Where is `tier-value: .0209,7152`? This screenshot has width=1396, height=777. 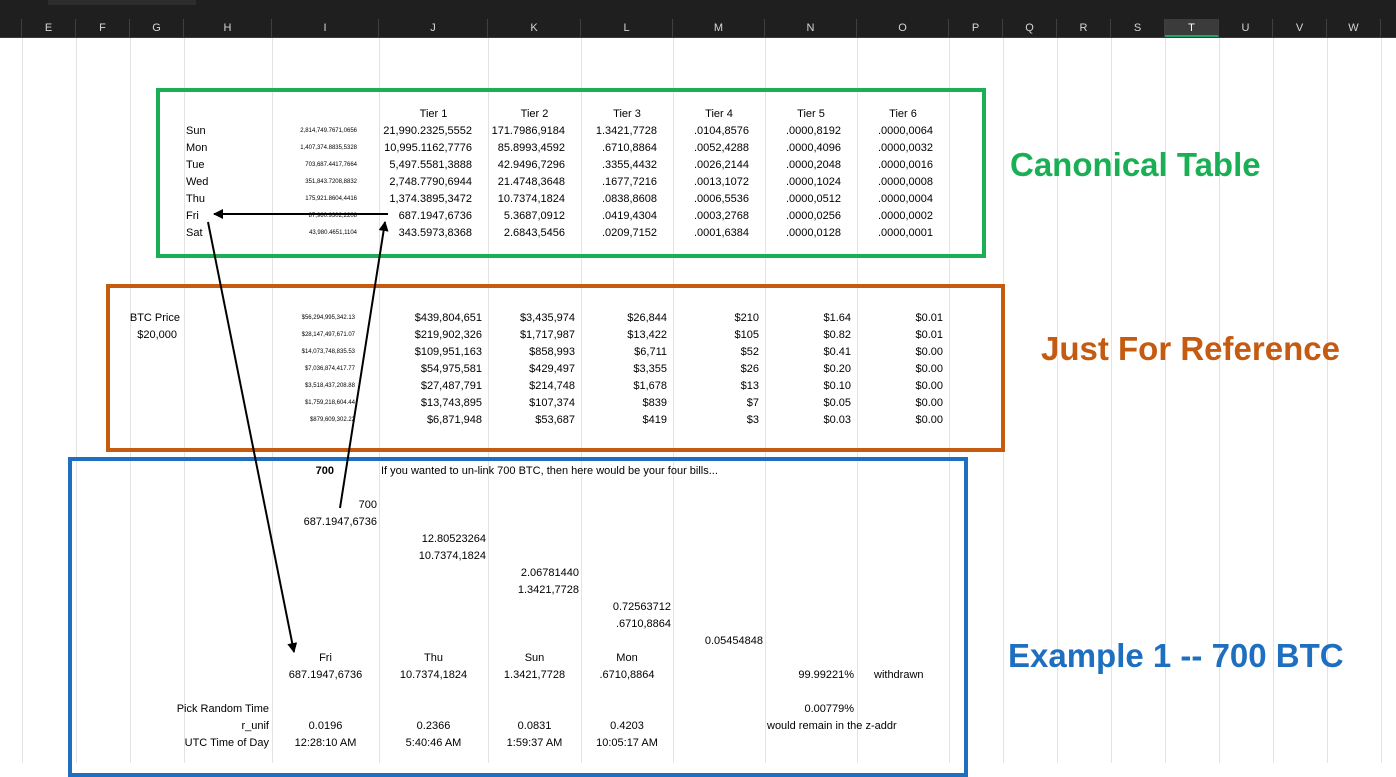 tier-value: .0209,7152 is located at coordinates (629, 233).